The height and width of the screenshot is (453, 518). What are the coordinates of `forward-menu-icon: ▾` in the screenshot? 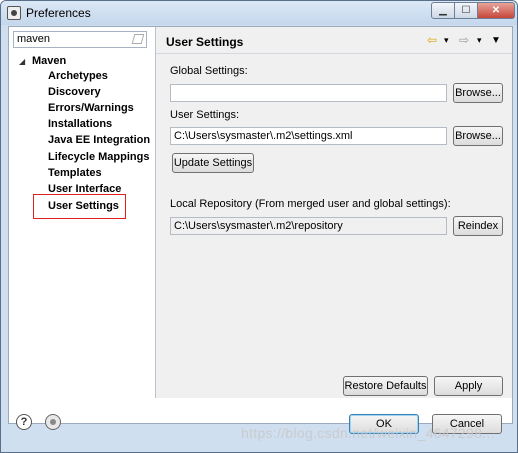 It's located at (479, 40).